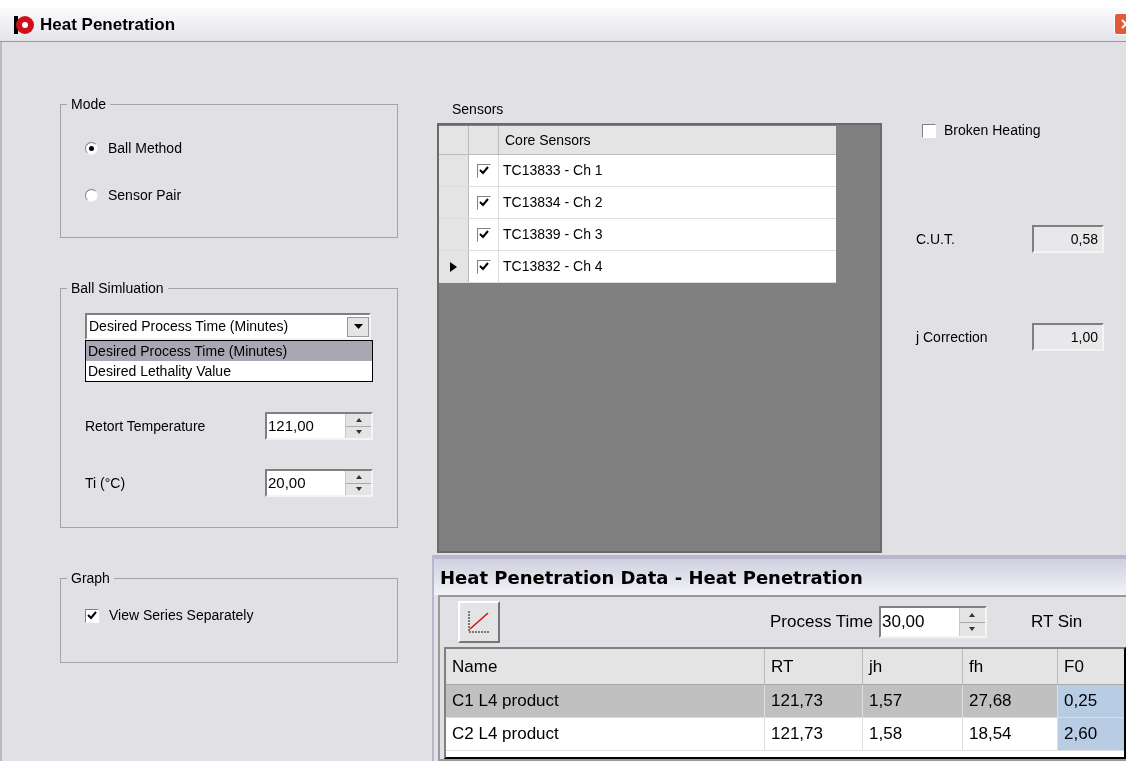 This screenshot has height=761, width=1126. Describe the element at coordinates (1057, 622) in the screenshot. I see `rt-label: RT Sin` at that location.